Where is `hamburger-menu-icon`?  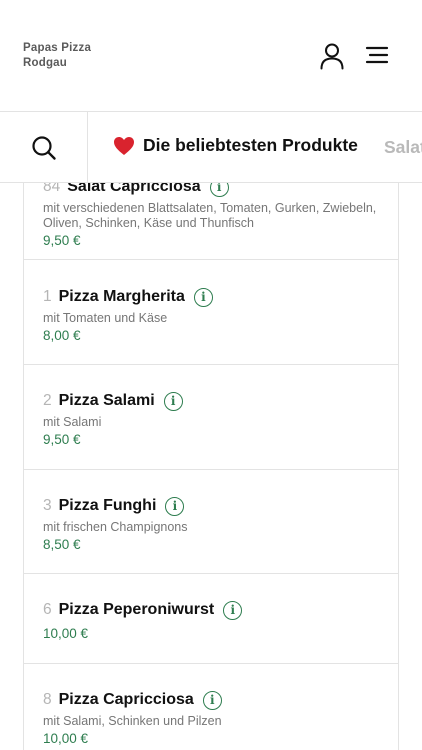
hamburger-menu-icon is located at coordinates (377, 56).